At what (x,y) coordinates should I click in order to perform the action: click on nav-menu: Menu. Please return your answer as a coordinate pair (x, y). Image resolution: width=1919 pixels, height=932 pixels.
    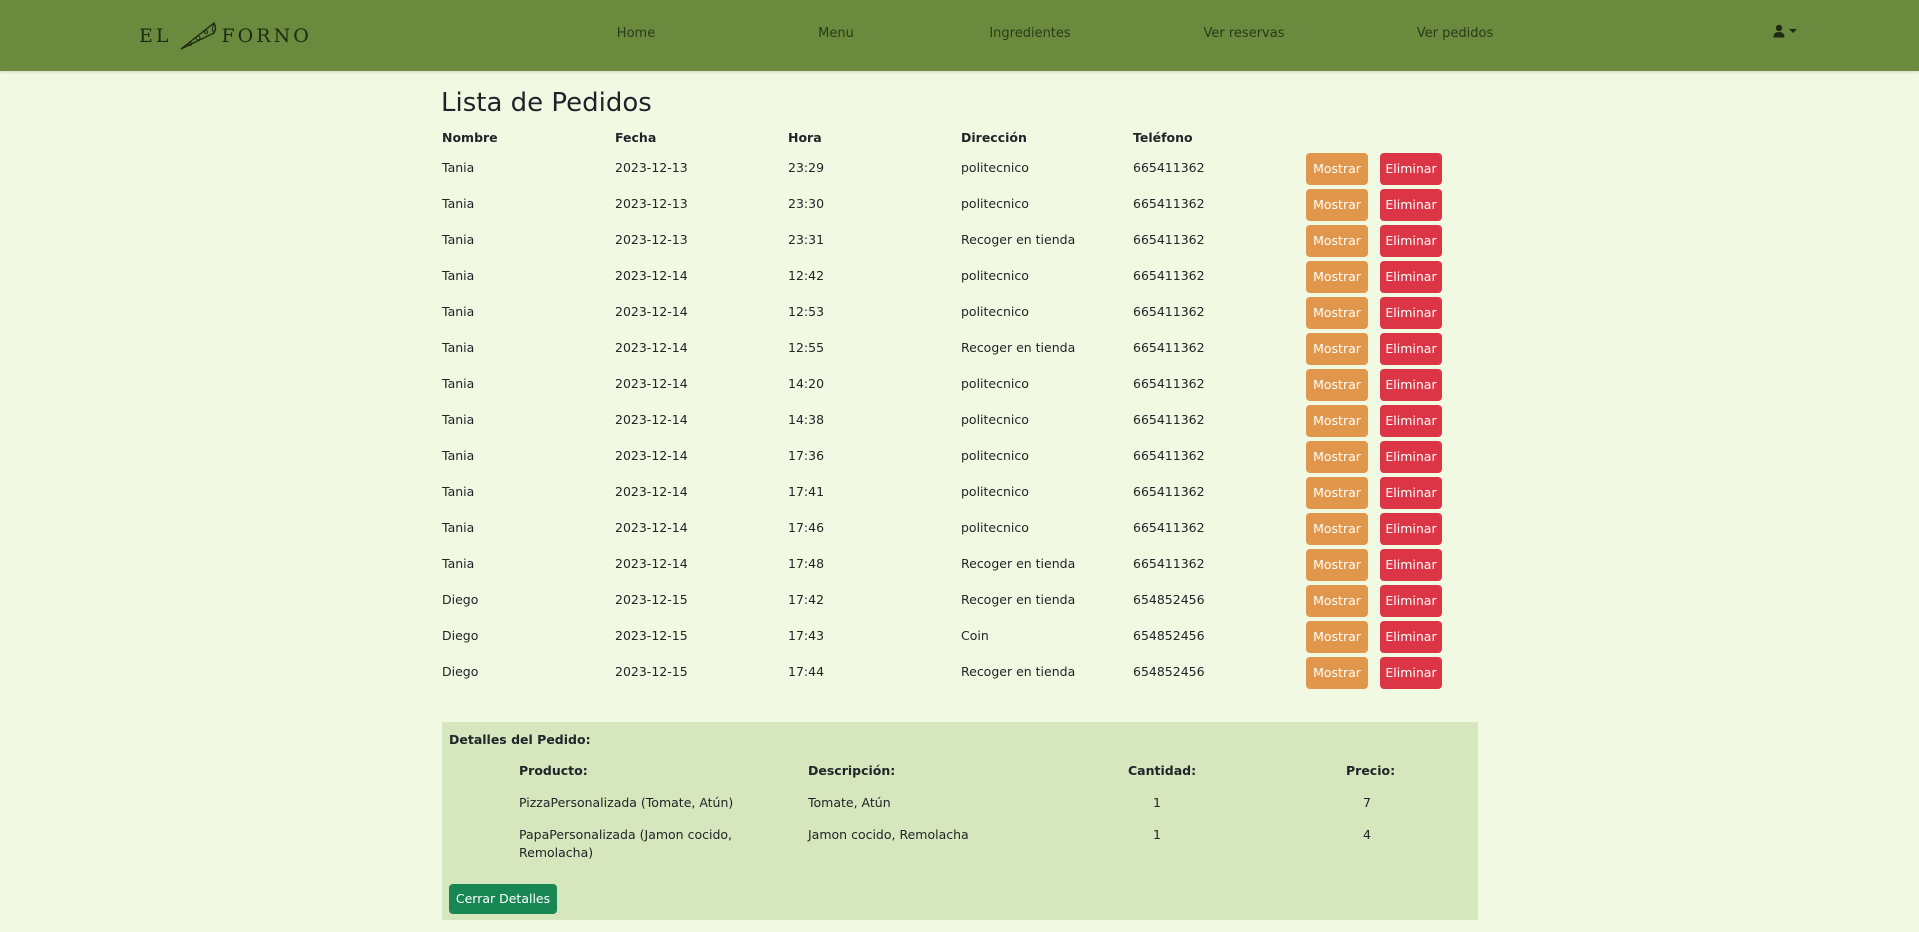
    Looking at the image, I should click on (836, 33).